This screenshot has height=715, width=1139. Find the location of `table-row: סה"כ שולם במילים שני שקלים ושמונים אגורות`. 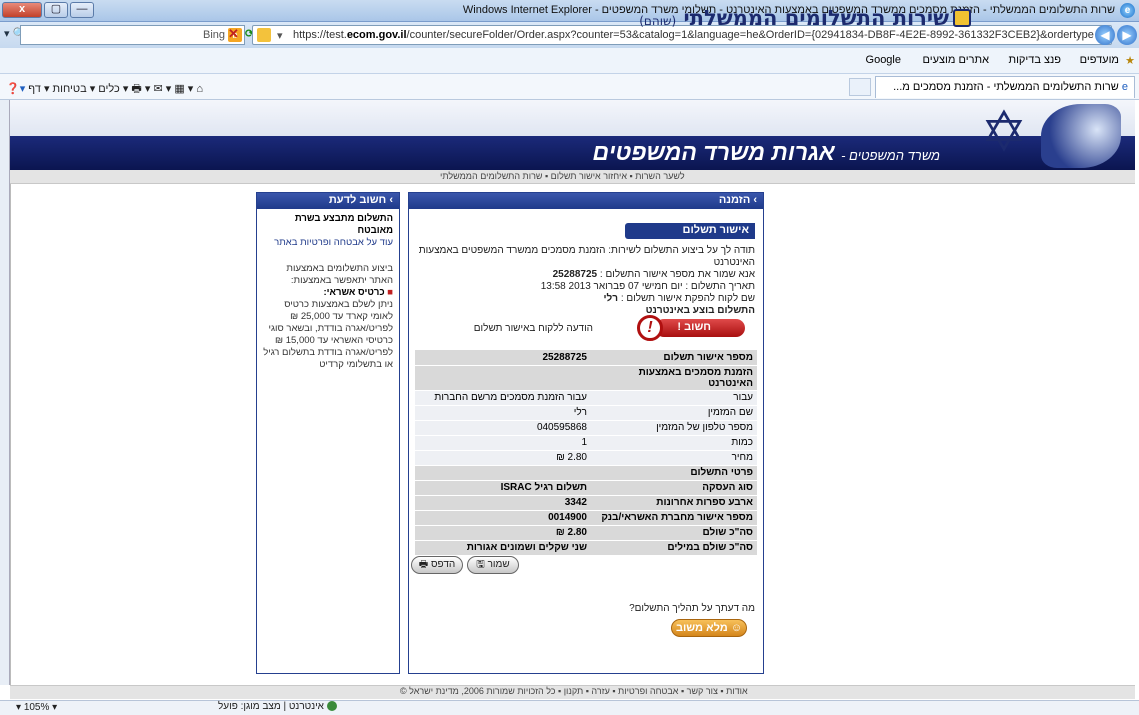

table-row: סה"כ שולם במילים שני שקלים ושמונים אגורות is located at coordinates (586, 548).